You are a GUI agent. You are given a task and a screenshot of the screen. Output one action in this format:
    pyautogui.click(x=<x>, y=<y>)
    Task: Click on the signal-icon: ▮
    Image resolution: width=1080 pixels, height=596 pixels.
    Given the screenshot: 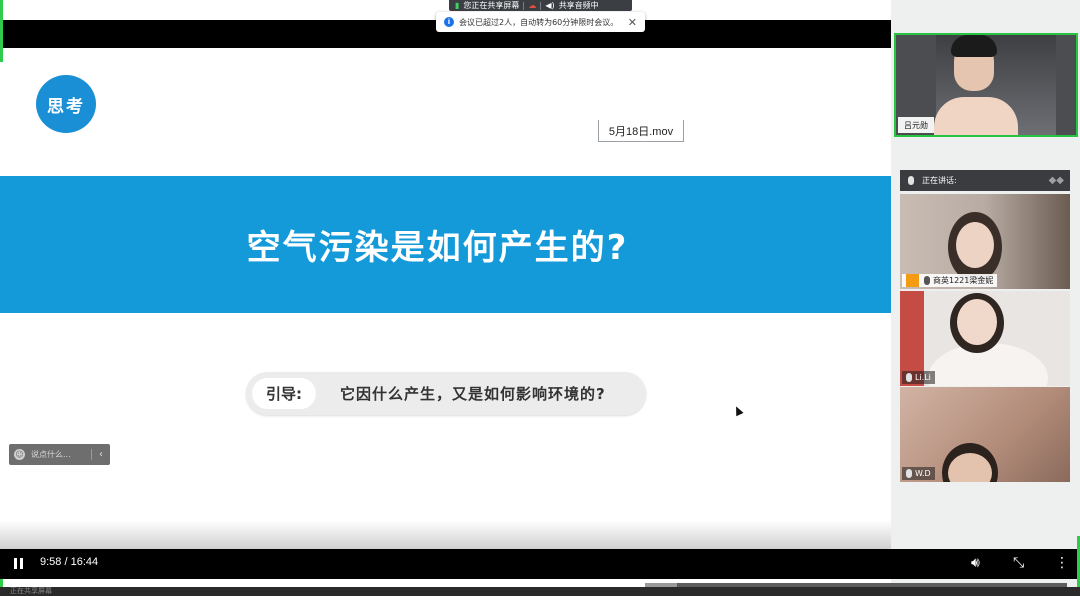 What is the action you would take?
    pyautogui.click(x=457, y=5)
    